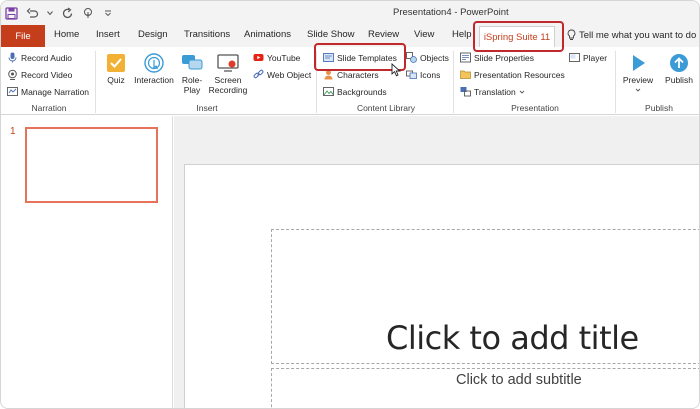 The height and width of the screenshot is (409, 700). I want to click on interaction-button: Interaction, so click(154, 69).